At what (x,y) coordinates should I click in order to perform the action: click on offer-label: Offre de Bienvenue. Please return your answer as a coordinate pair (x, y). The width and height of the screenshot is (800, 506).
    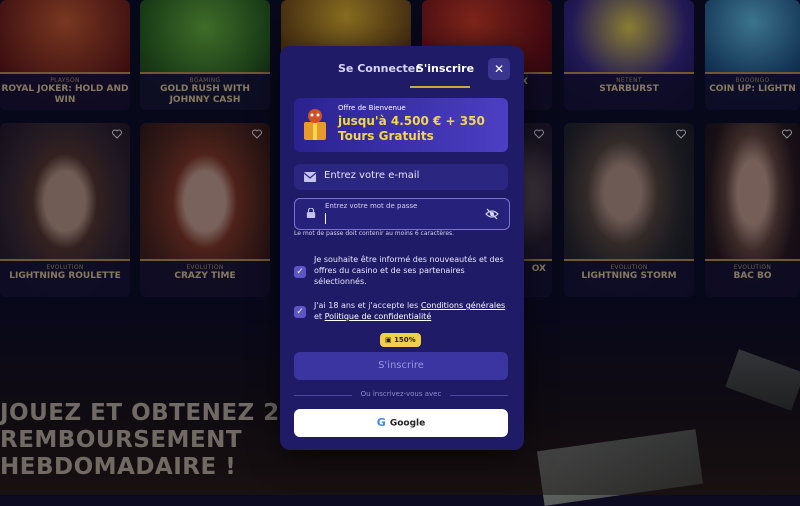
    Looking at the image, I should click on (372, 108).